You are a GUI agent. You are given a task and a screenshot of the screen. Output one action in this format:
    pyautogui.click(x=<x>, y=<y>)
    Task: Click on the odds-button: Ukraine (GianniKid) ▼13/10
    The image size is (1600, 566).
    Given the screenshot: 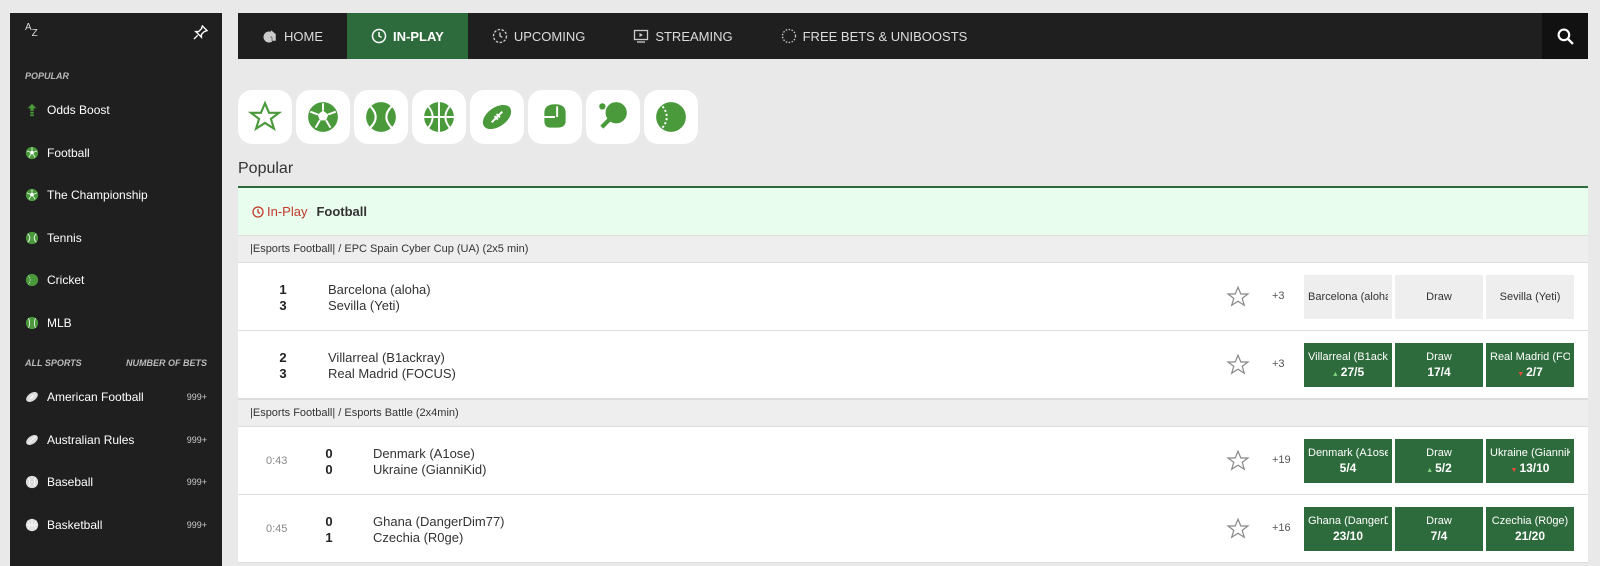 What is the action you would take?
    pyautogui.click(x=1530, y=461)
    